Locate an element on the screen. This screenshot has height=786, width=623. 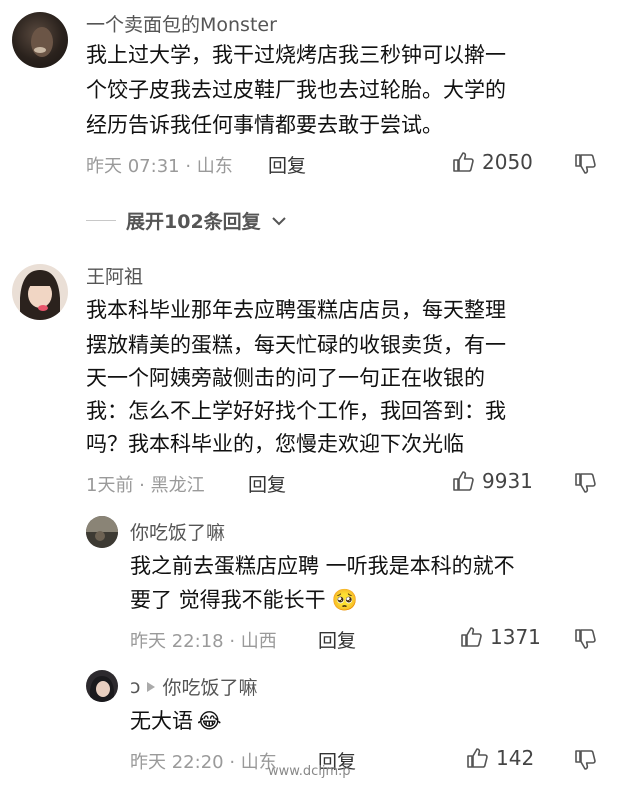
chevron-down-icon is located at coordinates (278, 220).